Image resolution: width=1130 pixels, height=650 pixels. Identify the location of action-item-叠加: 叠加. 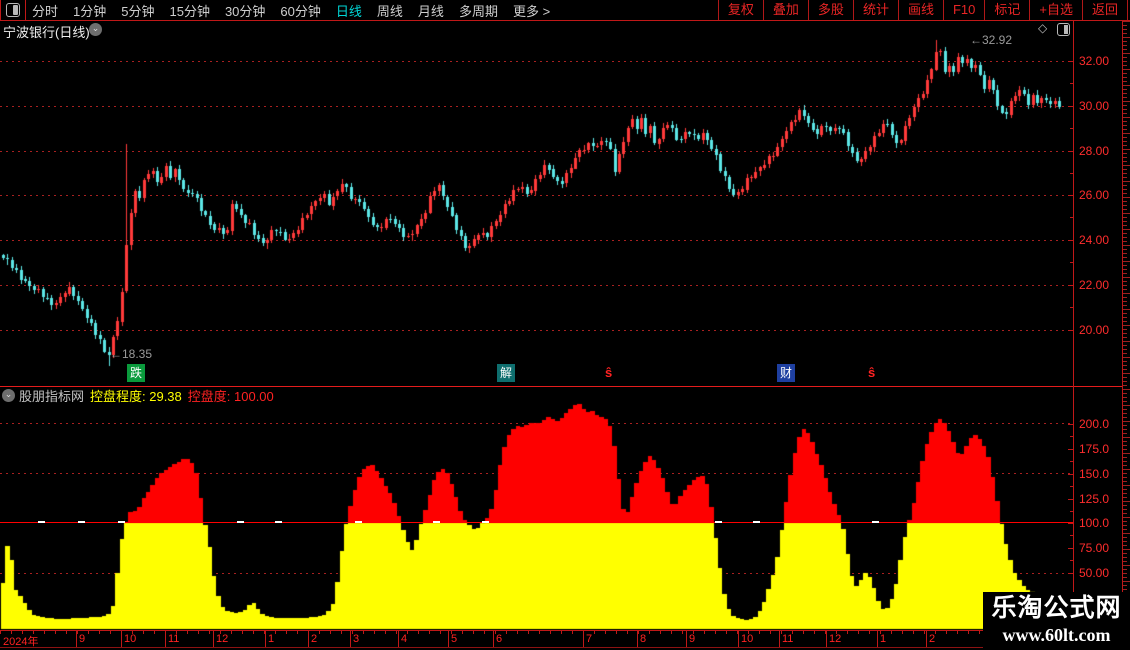
(785, 10).